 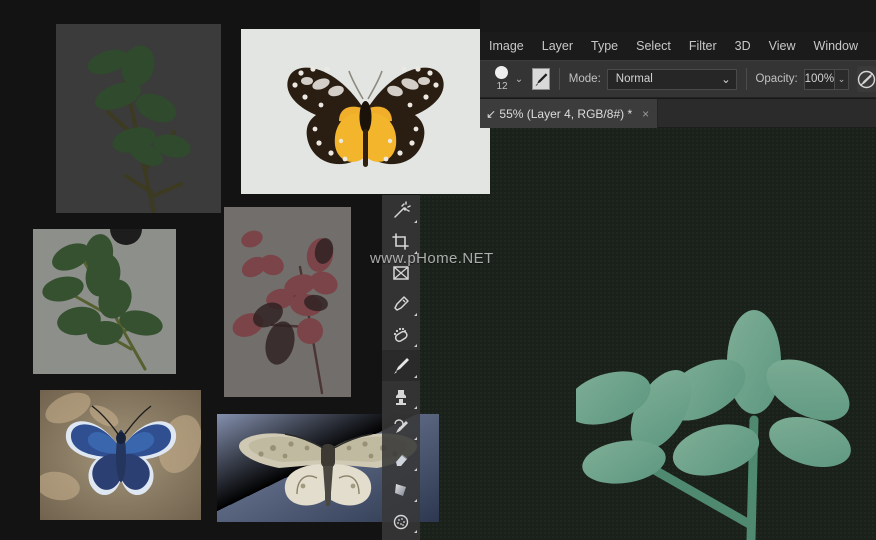 I want to click on menu-item-layer: Layer, so click(x=557, y=46).